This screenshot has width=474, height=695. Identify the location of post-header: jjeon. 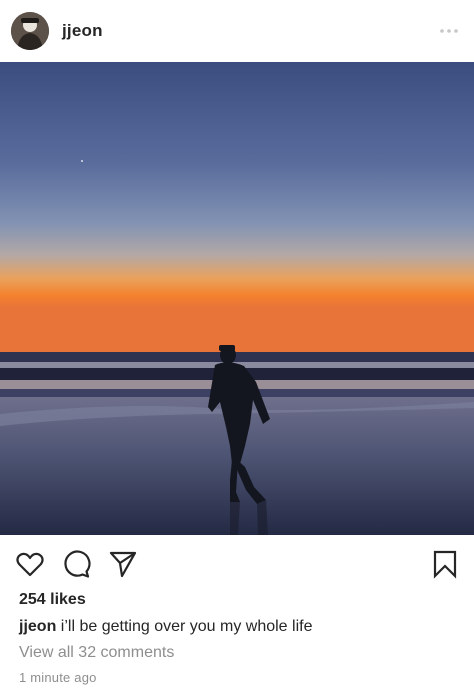
(237, 31).